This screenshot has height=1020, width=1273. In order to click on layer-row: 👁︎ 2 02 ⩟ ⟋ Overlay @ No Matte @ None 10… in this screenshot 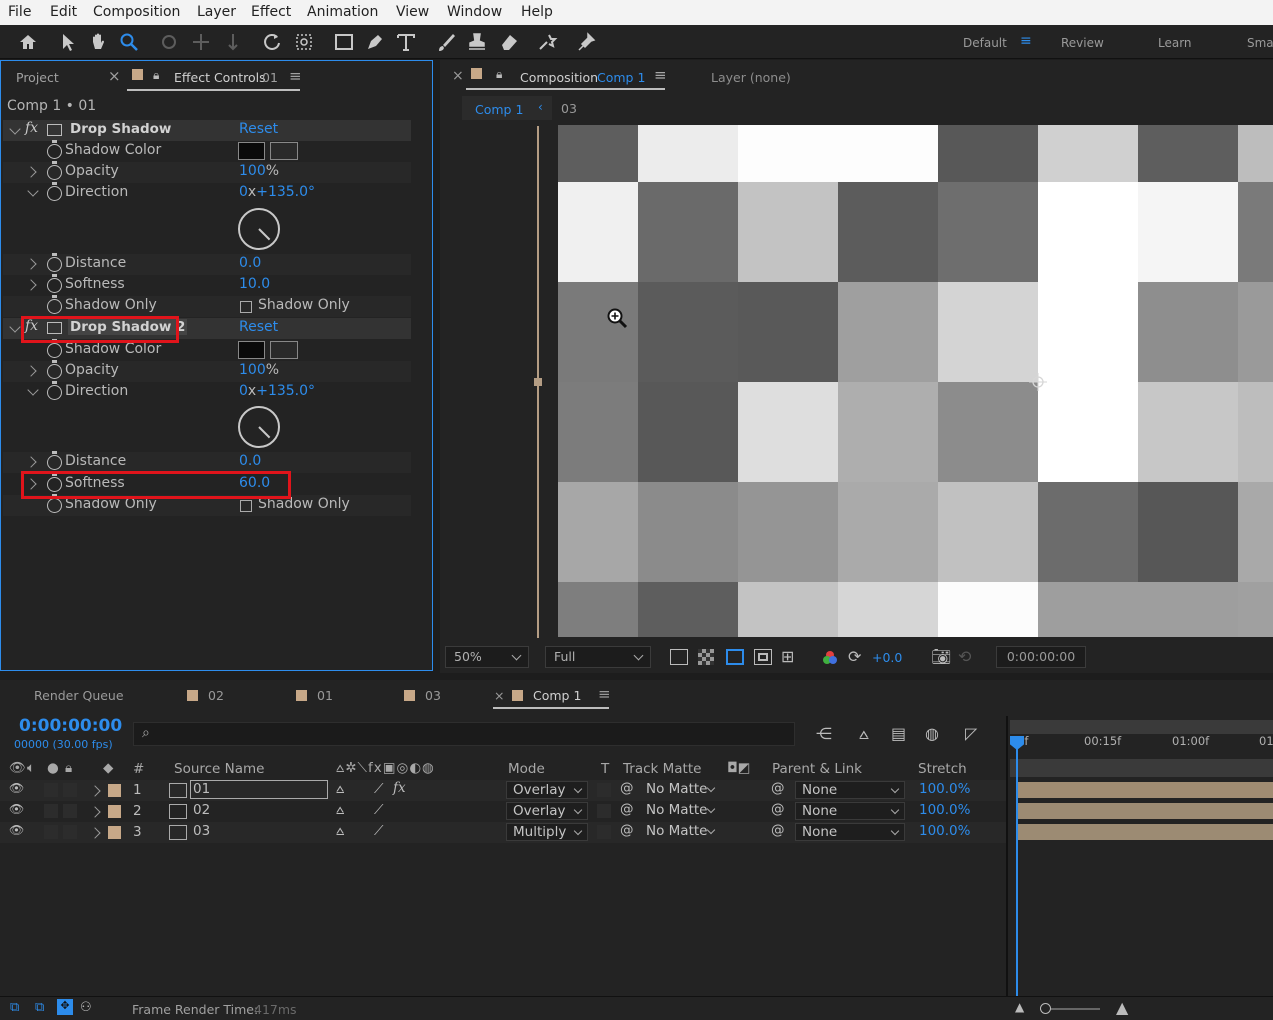, I will do `click(503, 811)`.